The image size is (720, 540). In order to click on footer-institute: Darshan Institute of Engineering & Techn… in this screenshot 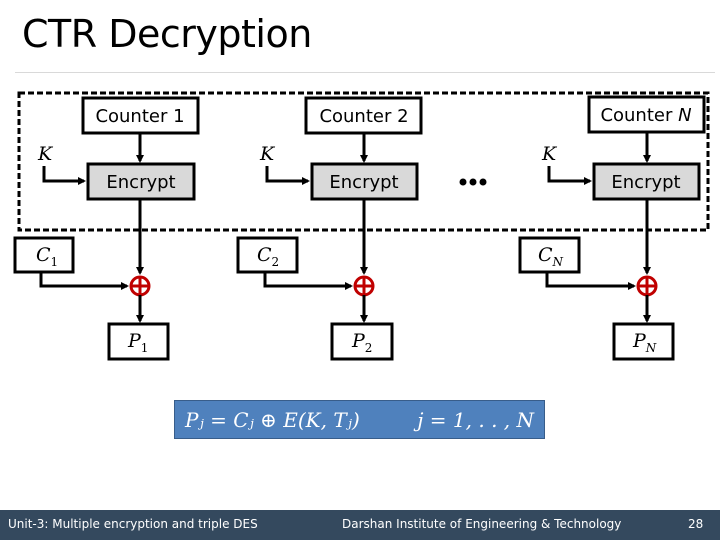, I will do `click(482, 524)`.